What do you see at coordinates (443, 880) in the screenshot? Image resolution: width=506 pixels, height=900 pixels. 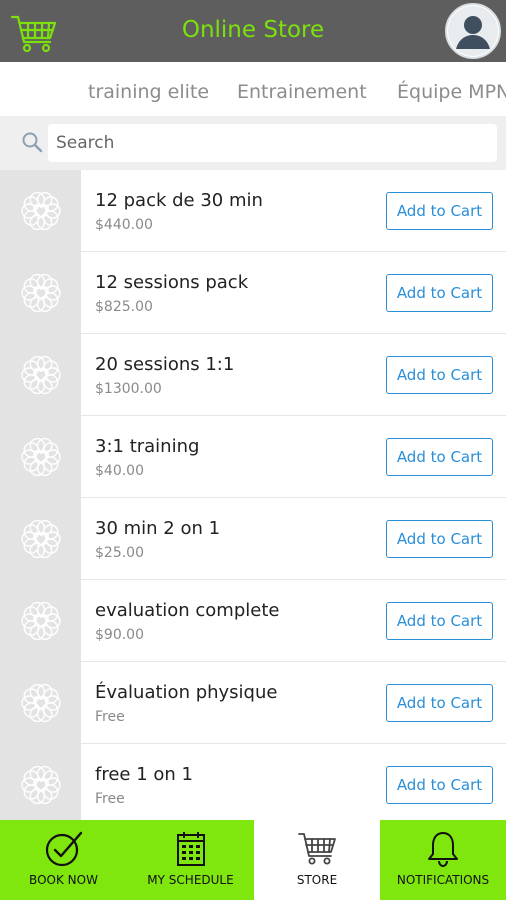 I see `nav-label: NOTIFICATIONS` at bounding box center [443, 880].